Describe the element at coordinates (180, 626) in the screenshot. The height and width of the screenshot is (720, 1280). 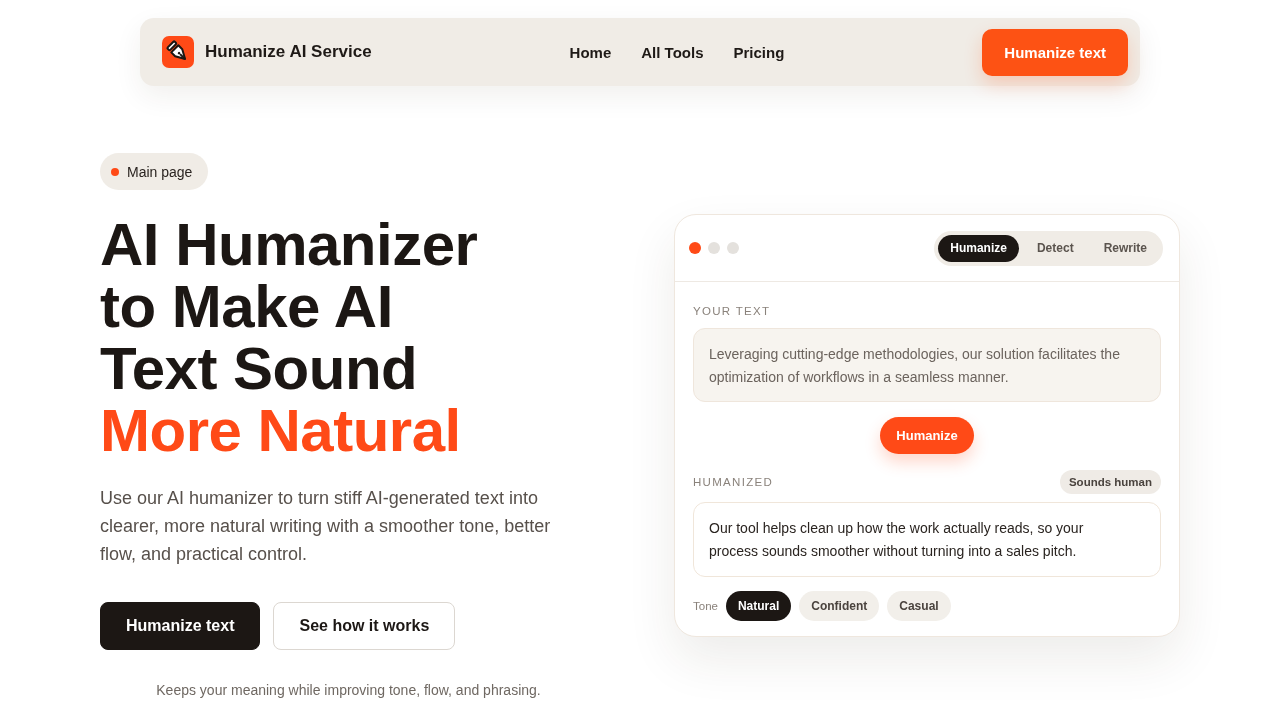
I see `primary-button: Humanize text` at that location.